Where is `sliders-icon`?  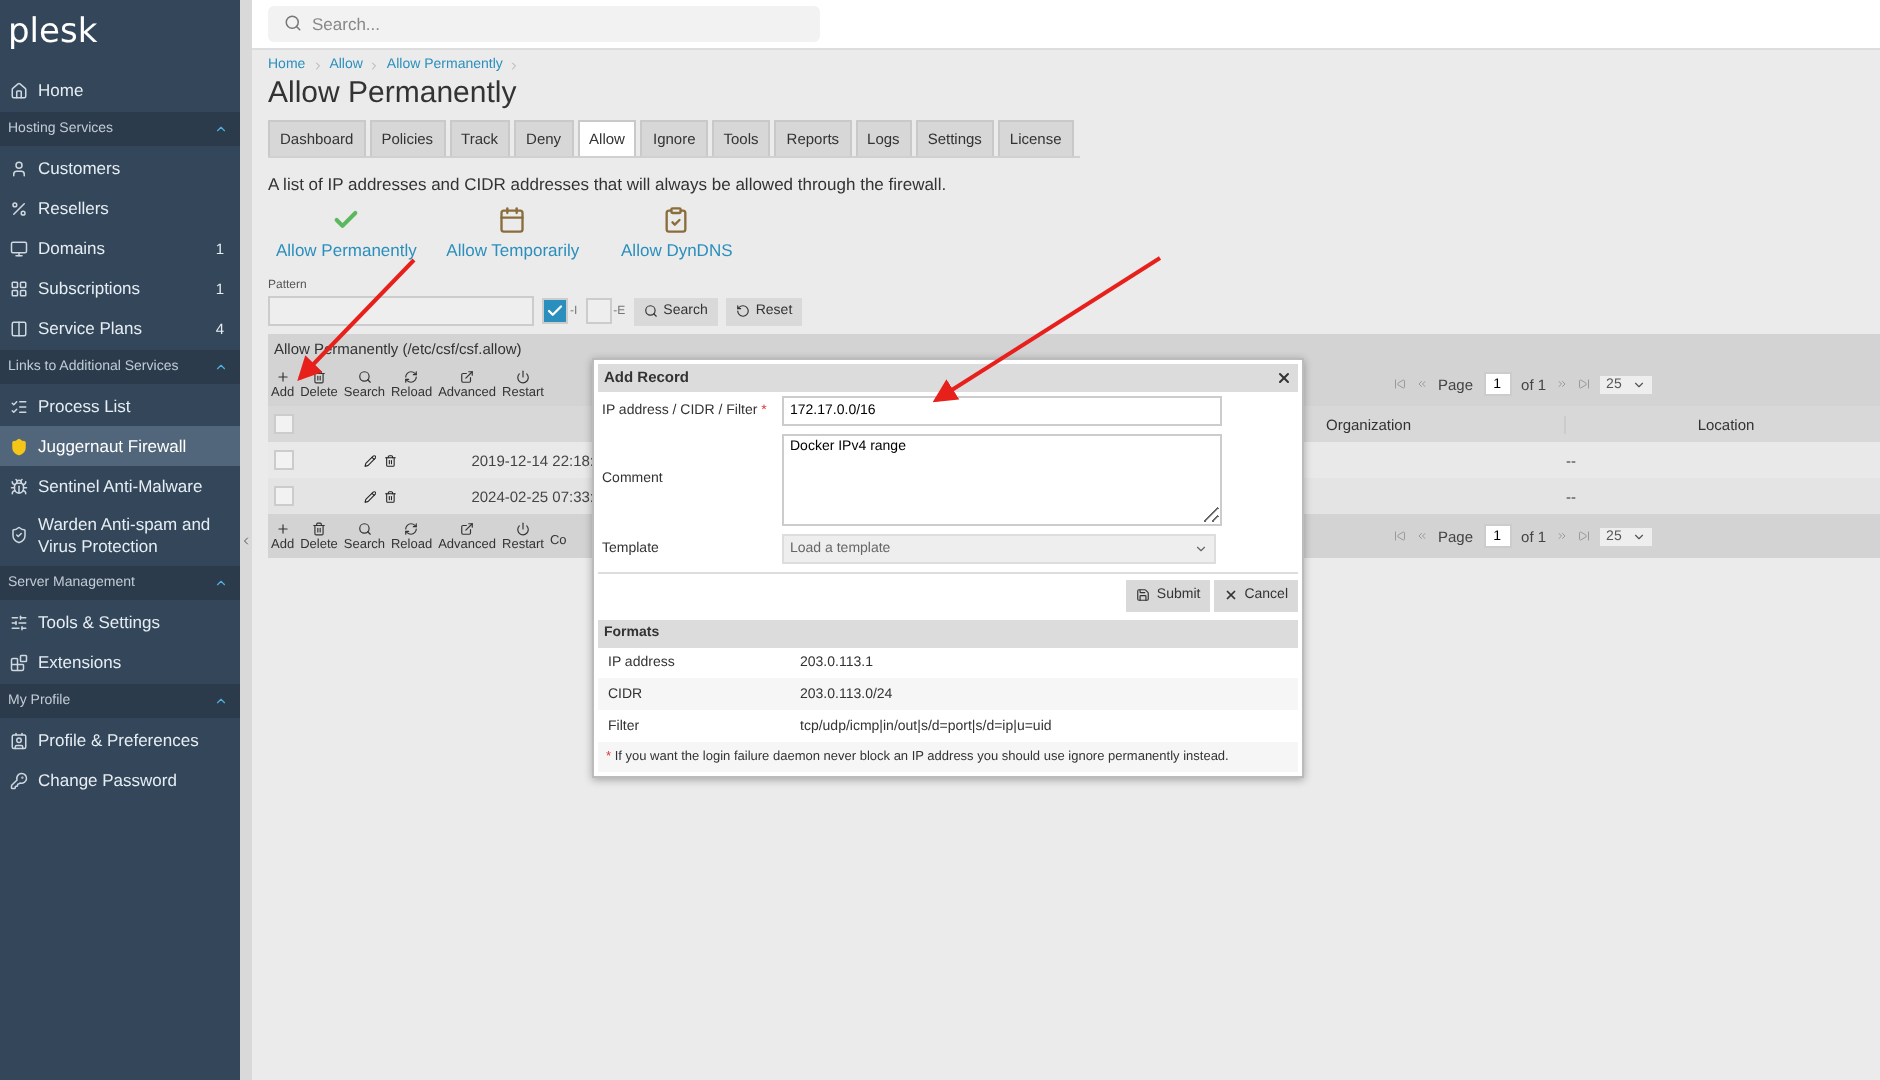 sliders-icon is located at coordinates (19, 622).